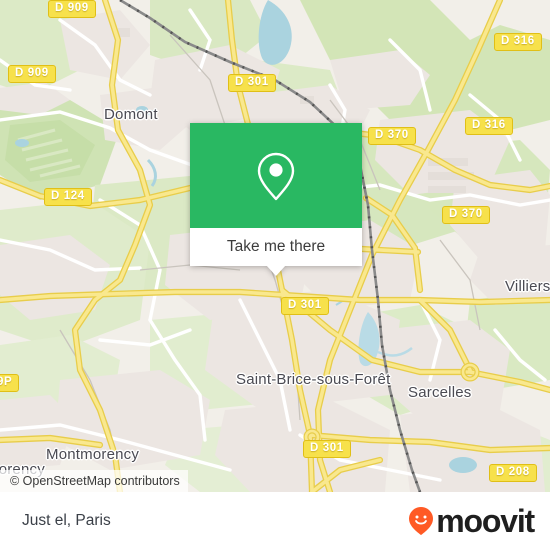 Image resolution: width=550 pixels, height=550 pixels. I want to click on map-label-sarcelles: Sarcelles, so click(440, 392).